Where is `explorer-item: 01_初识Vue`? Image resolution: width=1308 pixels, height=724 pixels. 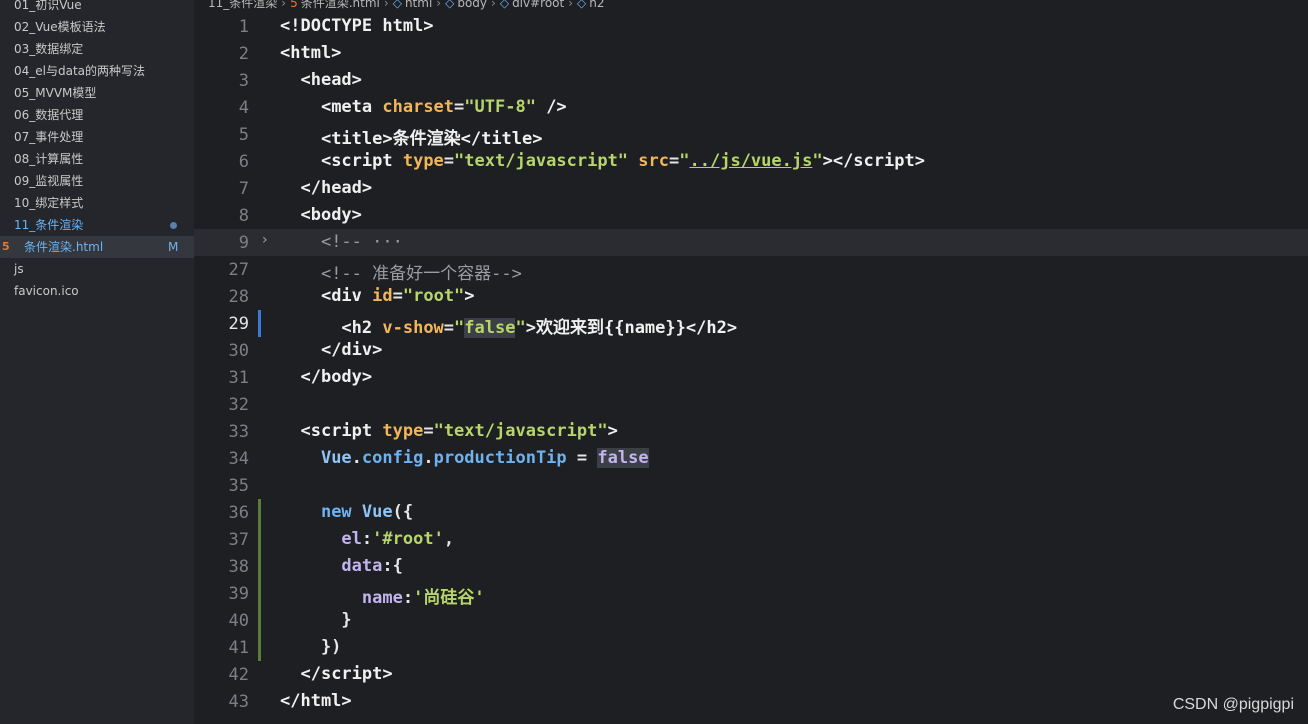
explorer-item: 01_初识Vue is located at coordinates (97, 8).